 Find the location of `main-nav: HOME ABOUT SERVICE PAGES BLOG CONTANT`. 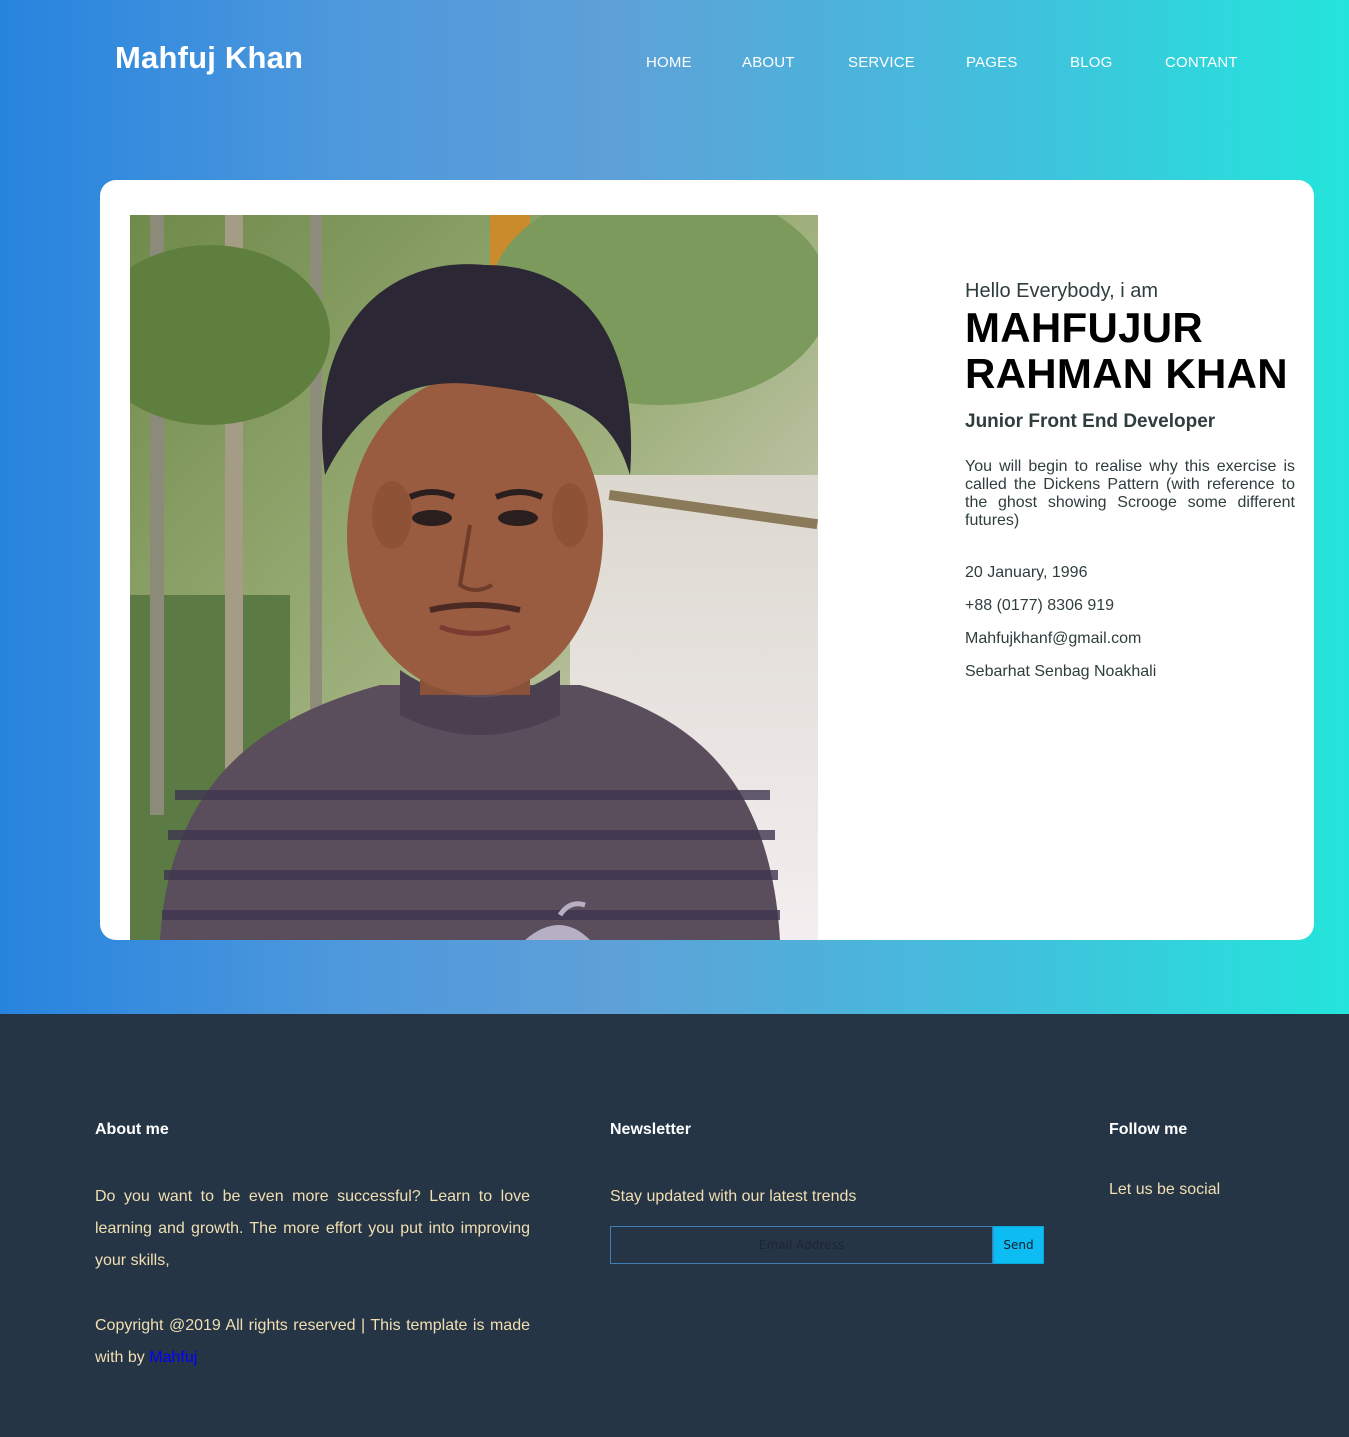

main-nav: HOME ABOUT SERVICE PAGES BLOG CONTANT is located at coordinates (674, 64).